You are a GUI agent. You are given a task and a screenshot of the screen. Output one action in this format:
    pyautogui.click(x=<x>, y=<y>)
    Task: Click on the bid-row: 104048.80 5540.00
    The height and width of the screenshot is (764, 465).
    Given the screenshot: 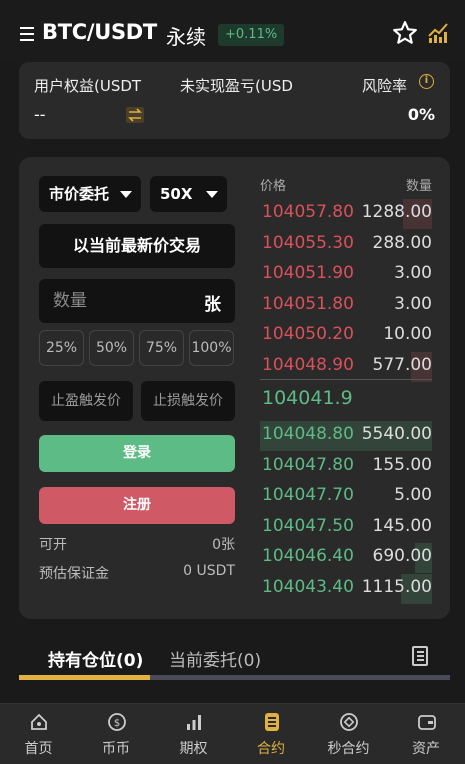 What is the action you would take?
    pyautogui.click(x=346, y=436)
    